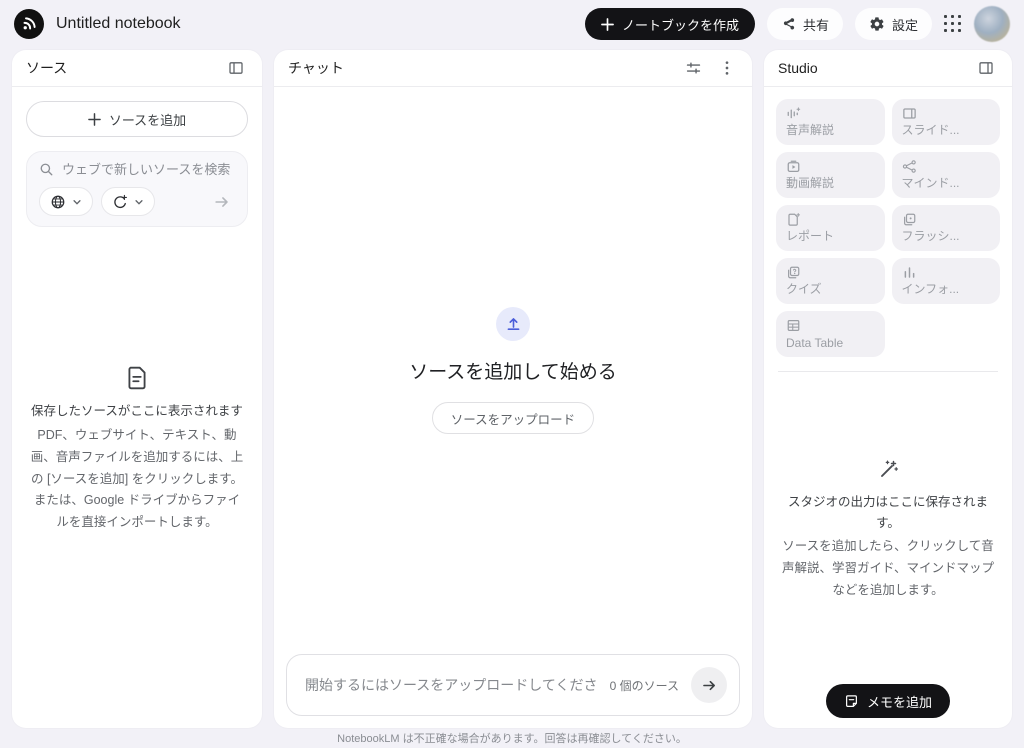 This screenshot has width=1024, height=748. I want to click on globe-icon, so click(58, 201).